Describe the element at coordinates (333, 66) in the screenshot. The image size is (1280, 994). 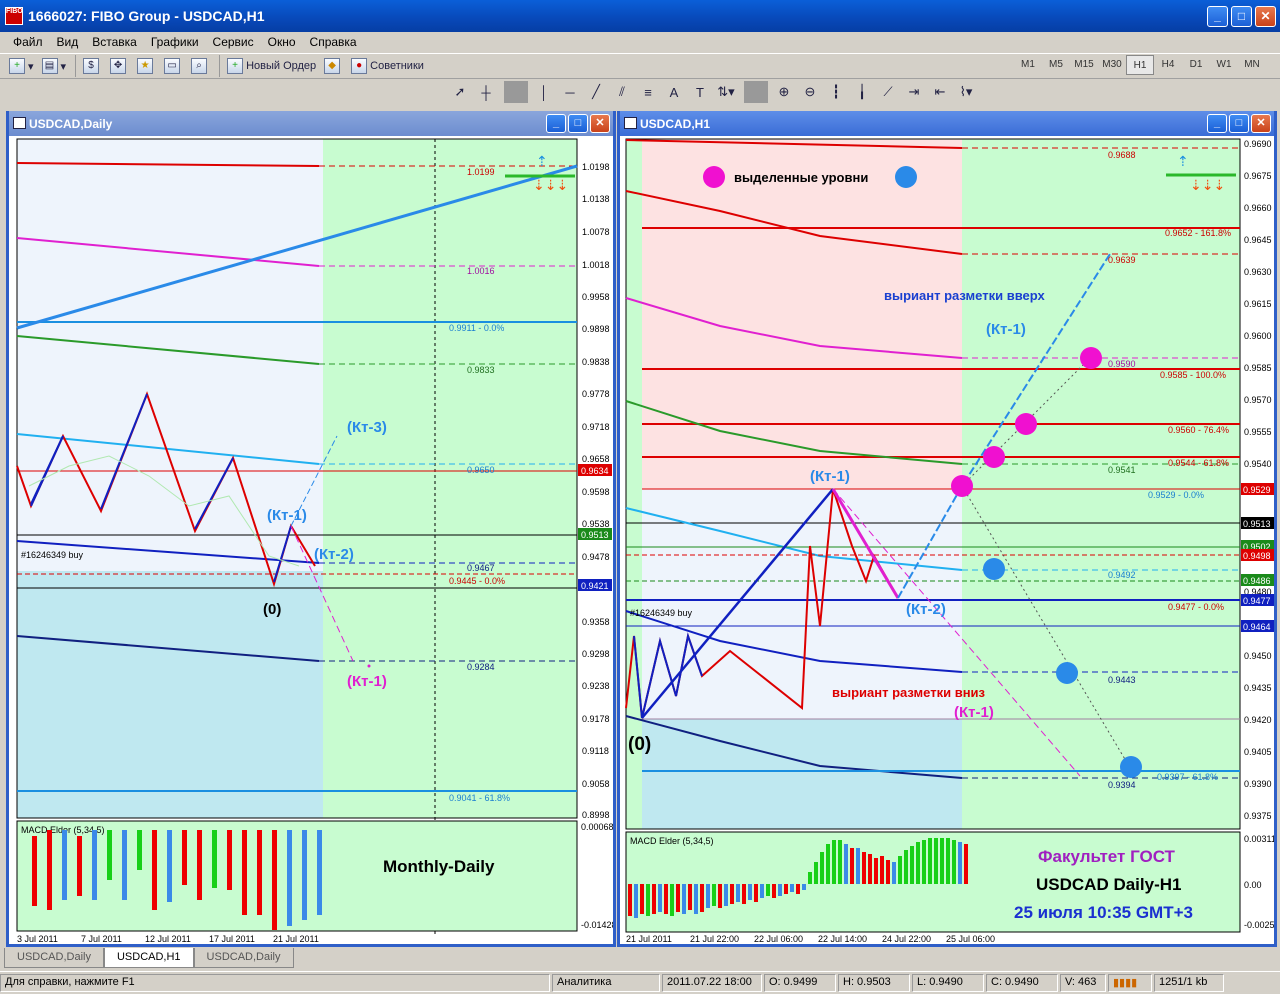
I see `experts-toggle-button: ◆` at that location.